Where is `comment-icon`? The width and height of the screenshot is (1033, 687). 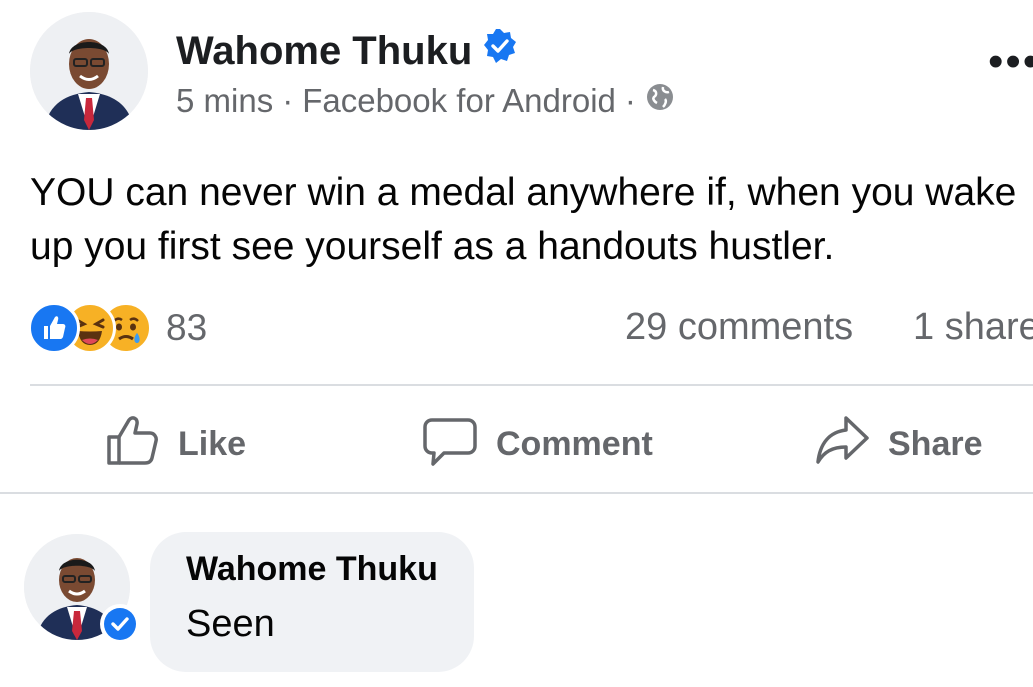 comment-icon is located at coordinates (450, 444).